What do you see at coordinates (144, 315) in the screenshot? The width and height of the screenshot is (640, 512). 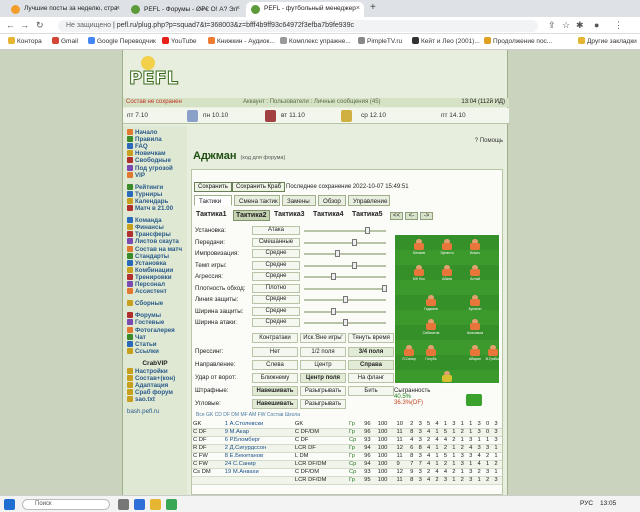 I see `sidebar-item: Форумы` at bounding box center [144, 315].